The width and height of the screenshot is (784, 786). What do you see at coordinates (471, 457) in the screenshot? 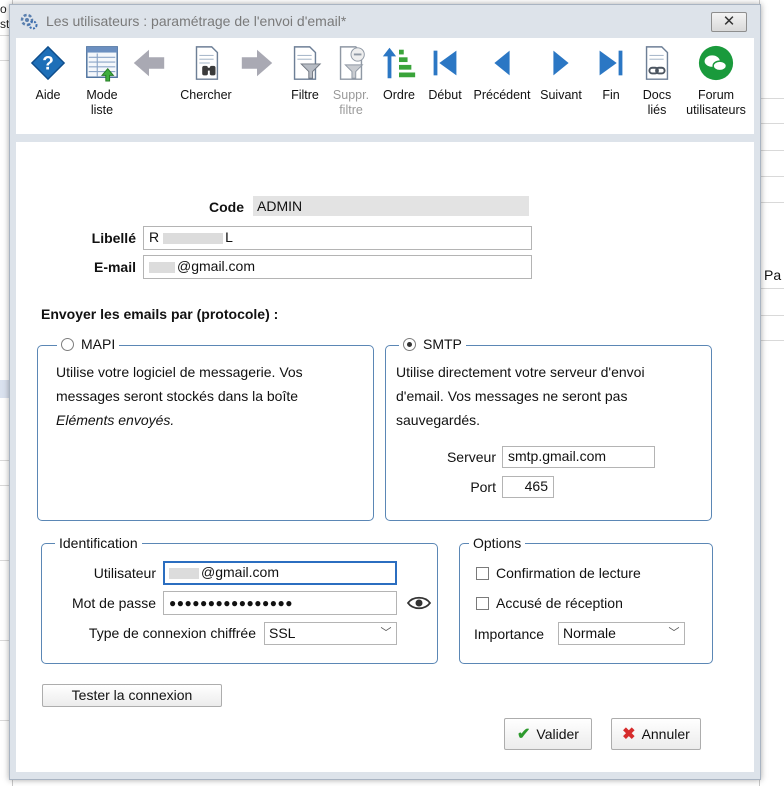
I see `server-label: Serveur` at bounding box center [471, 457].